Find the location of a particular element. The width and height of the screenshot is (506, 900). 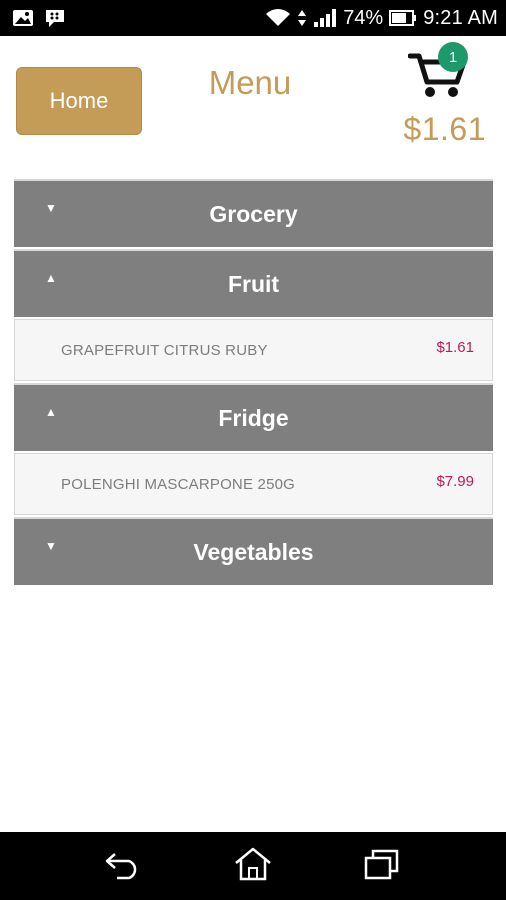

navigation-bar is located at coordinates (253, 866).